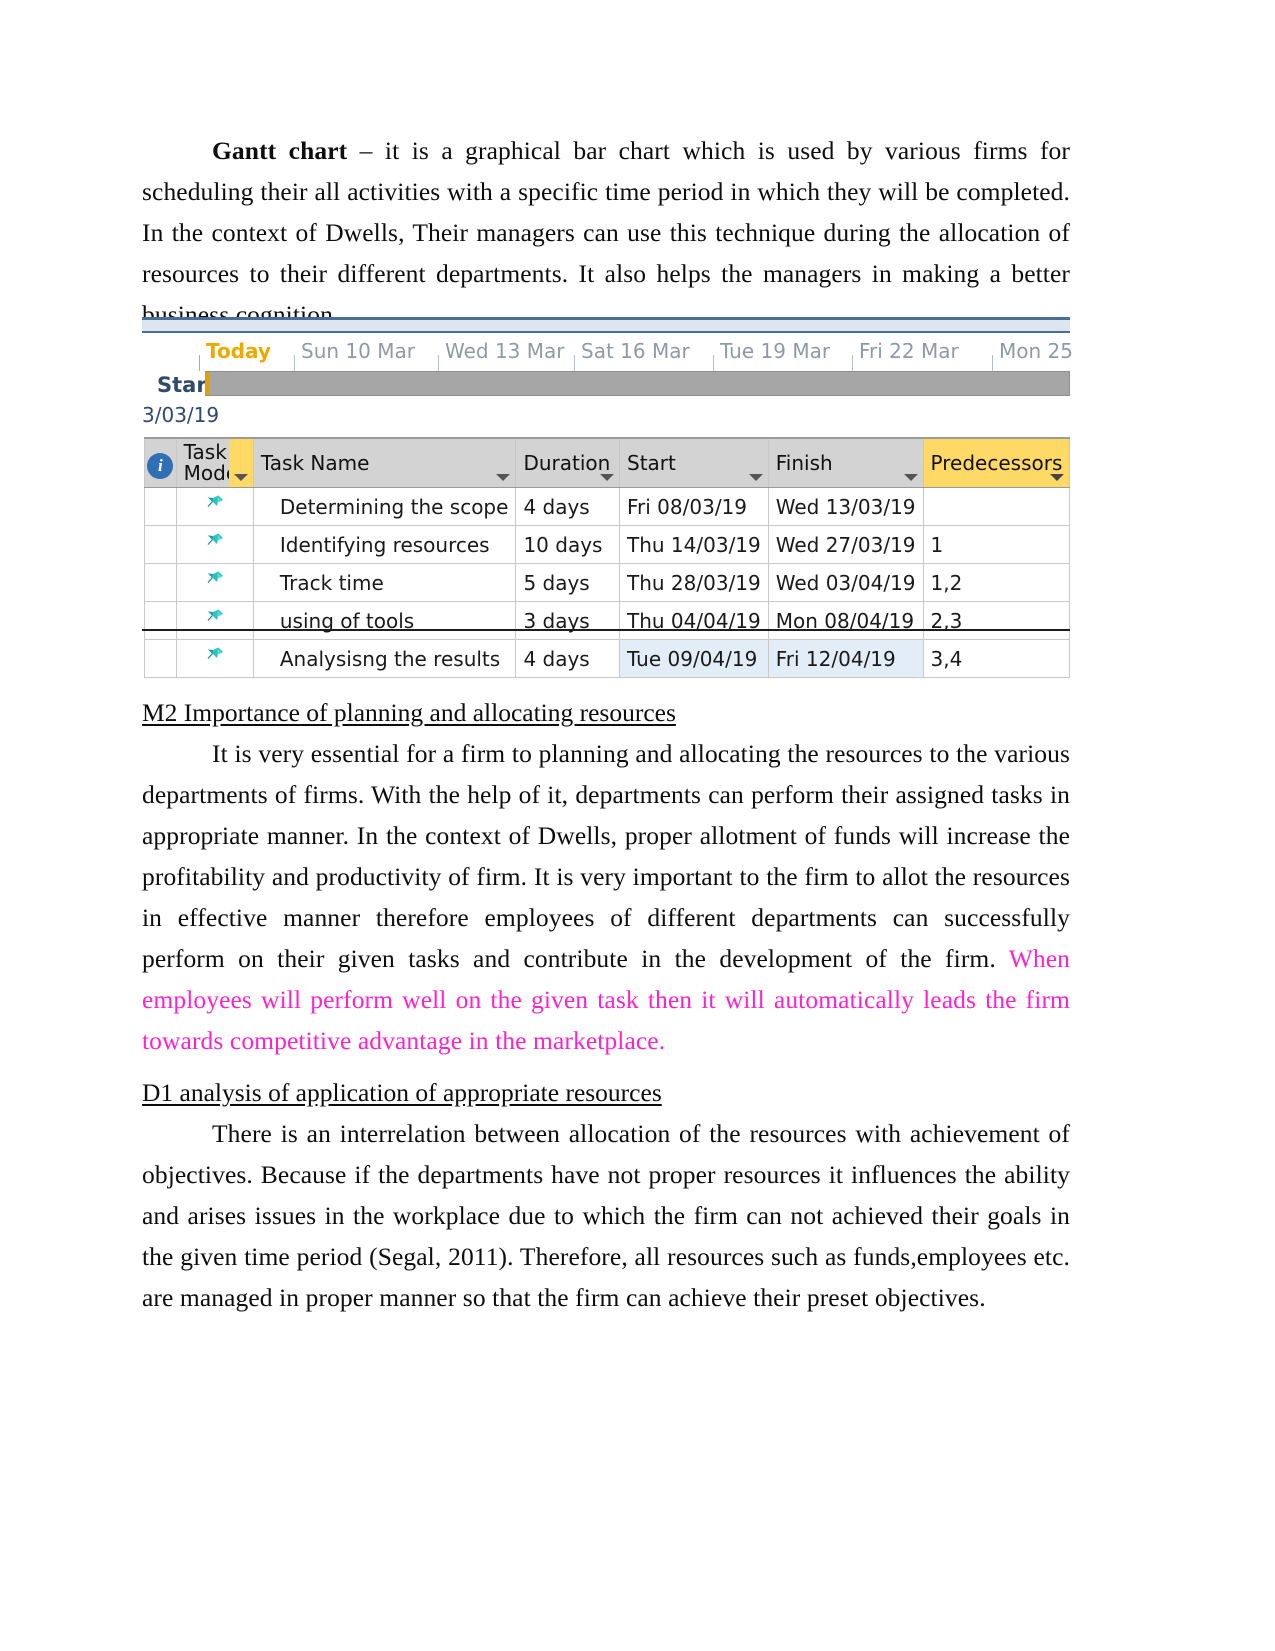 The image size is (1275, 1651). I want to click on today-label: Today, so click(238, 351).